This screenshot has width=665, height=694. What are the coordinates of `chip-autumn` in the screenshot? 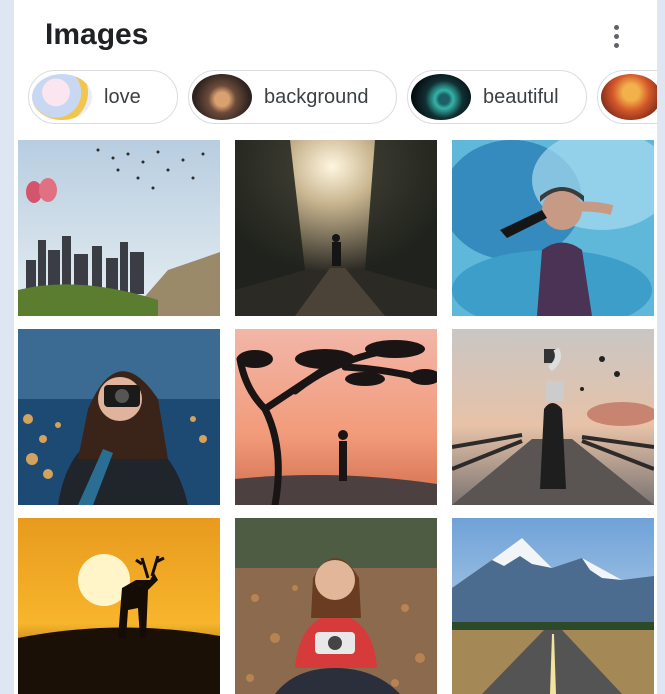 It's located at (627, 97).